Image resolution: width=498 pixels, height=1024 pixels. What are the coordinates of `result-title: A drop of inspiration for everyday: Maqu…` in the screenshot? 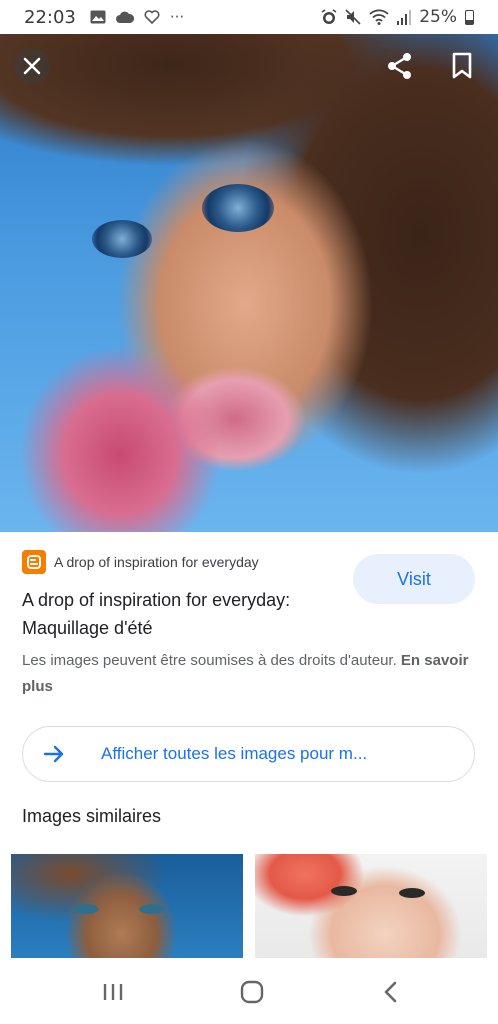 It's located at (182, 614).